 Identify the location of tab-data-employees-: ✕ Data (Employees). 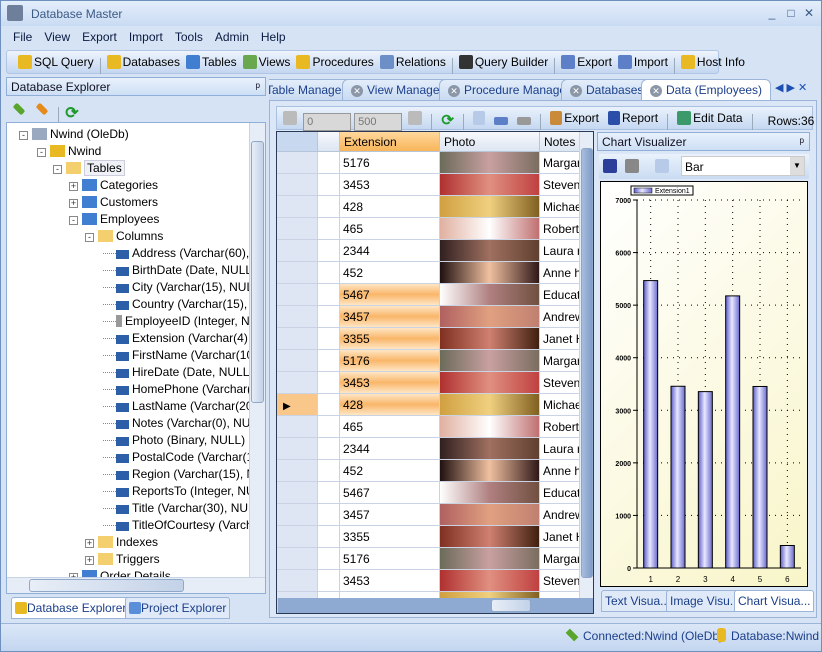
(706, 89).